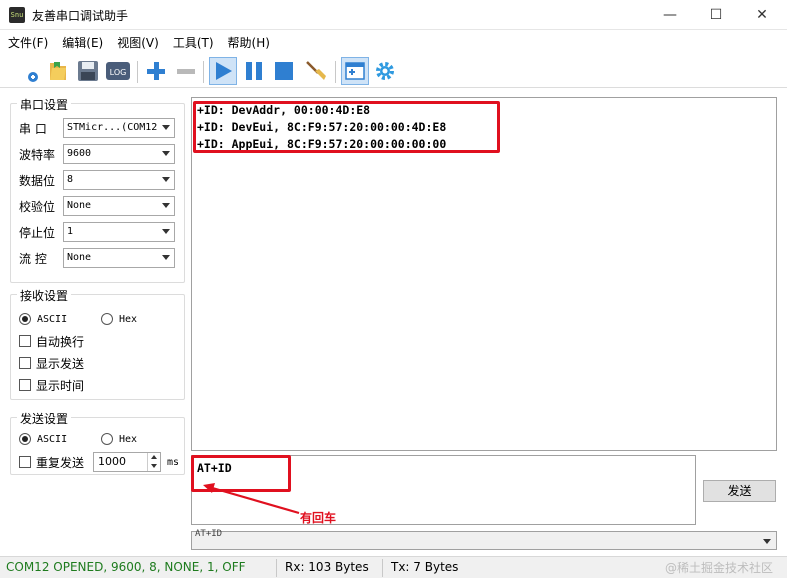  Describe the element at coordinates (119, 154) in the screenshot. I see `baud-select: 9600` at that location.